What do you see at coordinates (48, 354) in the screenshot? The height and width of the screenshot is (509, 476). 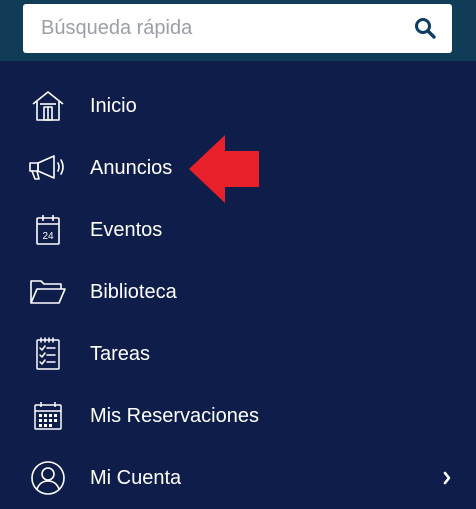 I see `checklist-icon` at bounding box center [48, 354].